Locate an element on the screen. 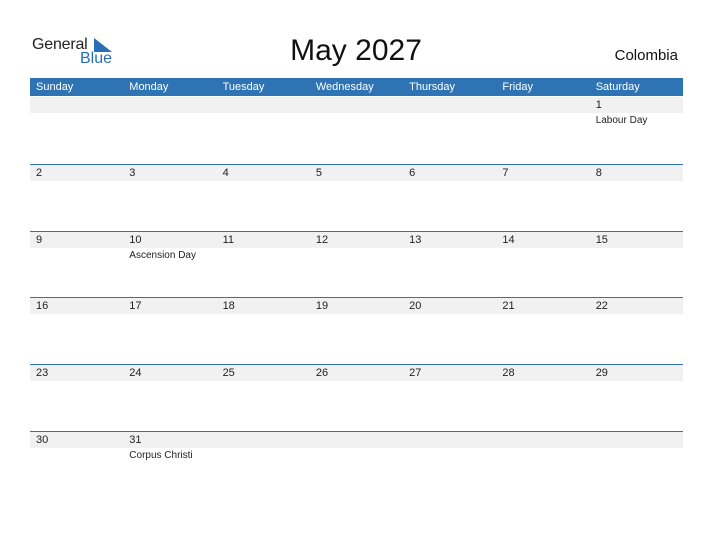  day-cell: 19 is located at coordinates (356, 331).